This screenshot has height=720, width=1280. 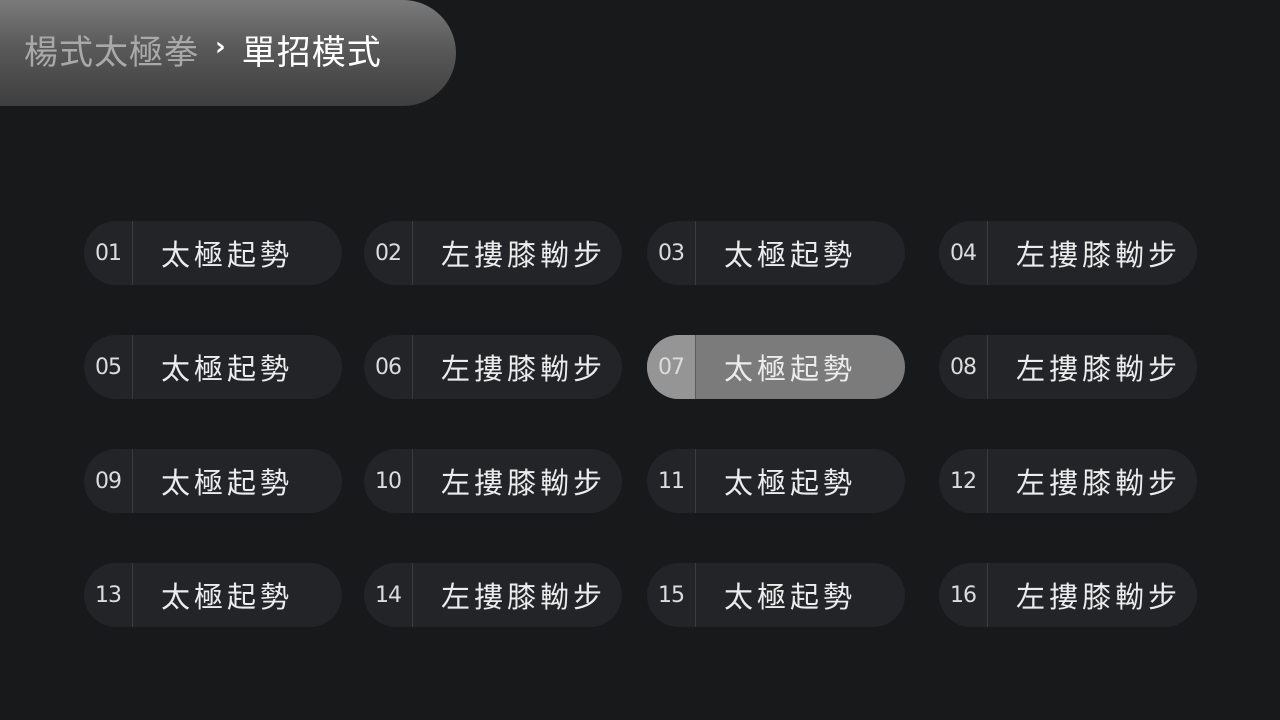 I want to click on move-item-12: 12 左摟膝軪步, so click(x=1068, y=481).